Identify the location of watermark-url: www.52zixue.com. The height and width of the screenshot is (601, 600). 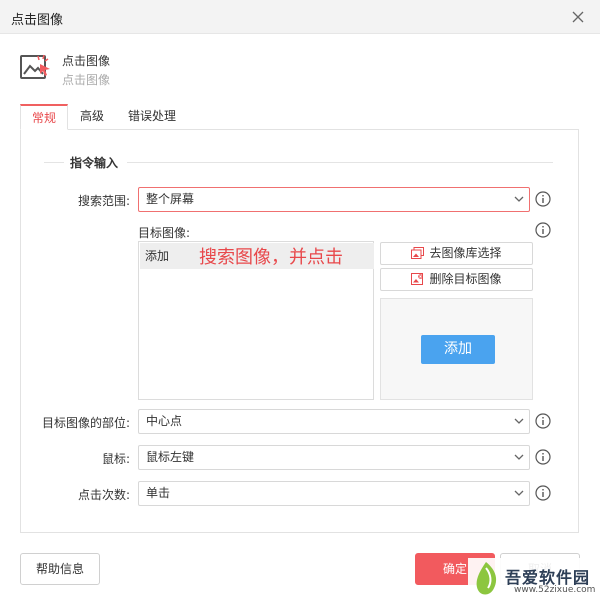
(555, 590).